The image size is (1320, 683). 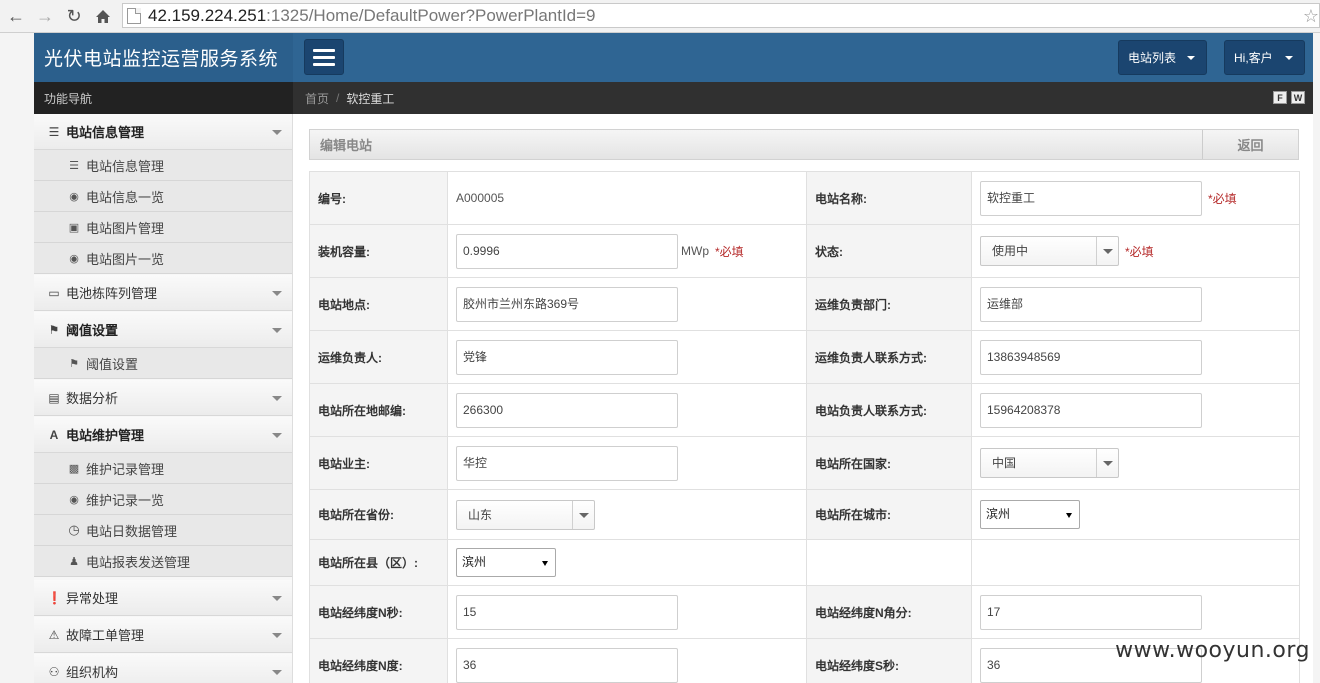 What do you see at coordinates (1091, 410) in the screenshot?
I see `station-phone-input: 15964208378` at bounding box center [1091, 410].